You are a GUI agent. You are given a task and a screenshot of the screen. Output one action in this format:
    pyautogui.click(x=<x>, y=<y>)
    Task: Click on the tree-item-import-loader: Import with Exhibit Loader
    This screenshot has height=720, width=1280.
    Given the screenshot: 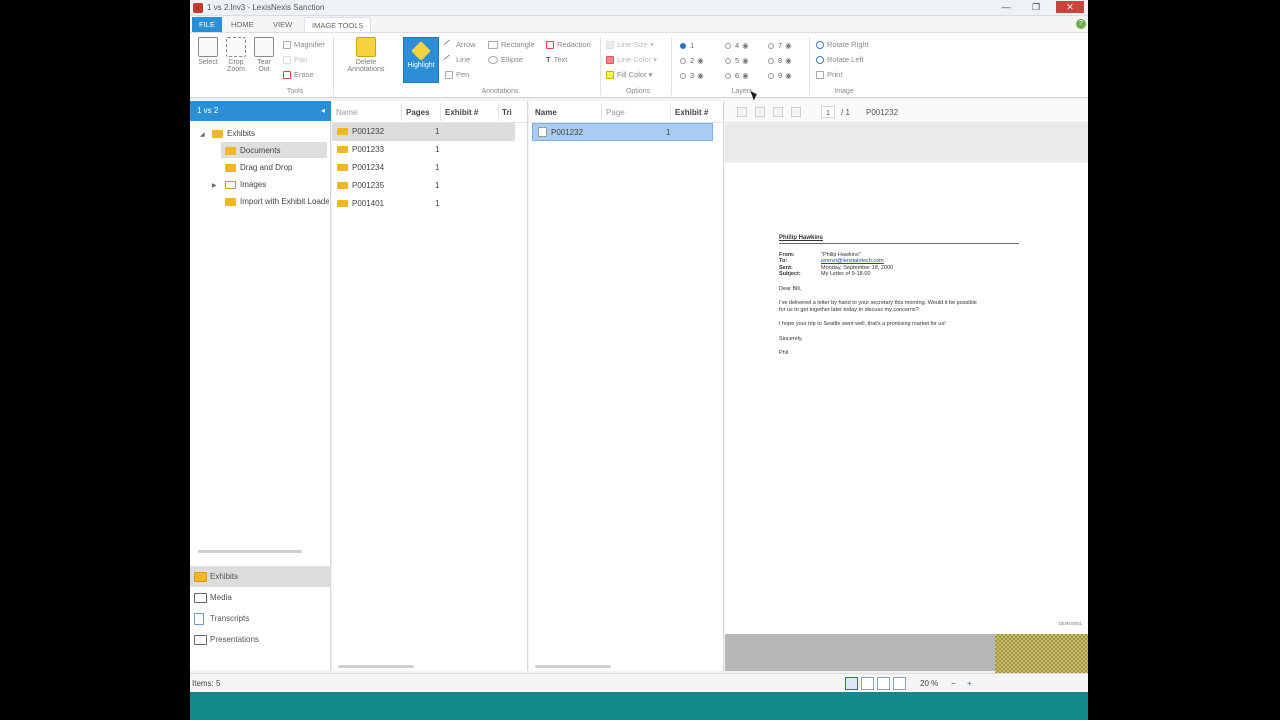 What is the action you would take?
    pyautogui.click(x=277, y=201)
    